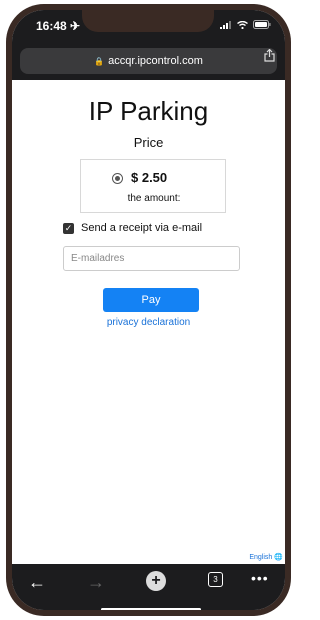 The image size is (320, 620). Describe the element at coordinates (58, 26) in the screenshot. I see `status-time: 16:48 ✈` at that location.